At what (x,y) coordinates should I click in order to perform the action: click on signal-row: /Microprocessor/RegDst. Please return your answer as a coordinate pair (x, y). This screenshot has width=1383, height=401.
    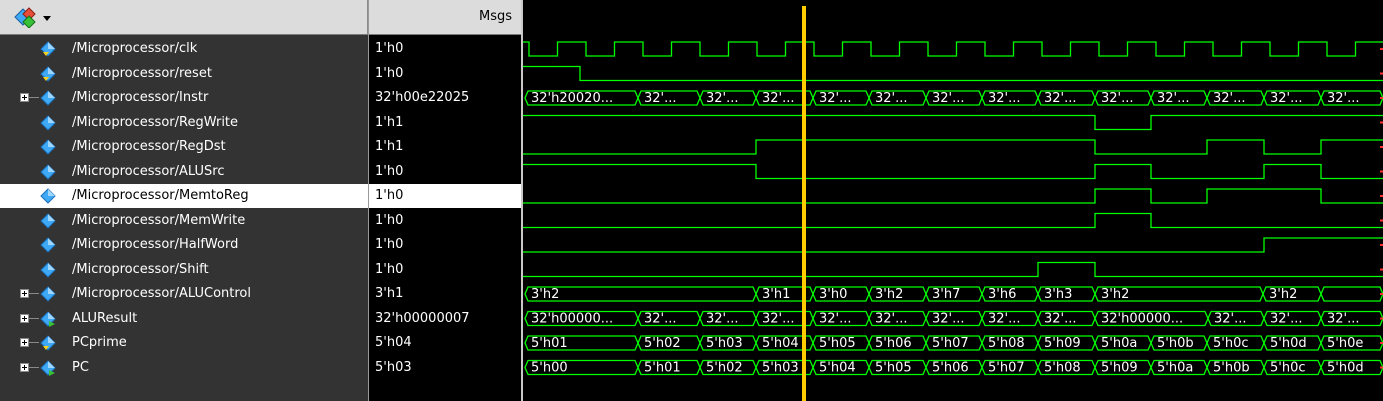
    Looking at the image, I should click on (184, 147).